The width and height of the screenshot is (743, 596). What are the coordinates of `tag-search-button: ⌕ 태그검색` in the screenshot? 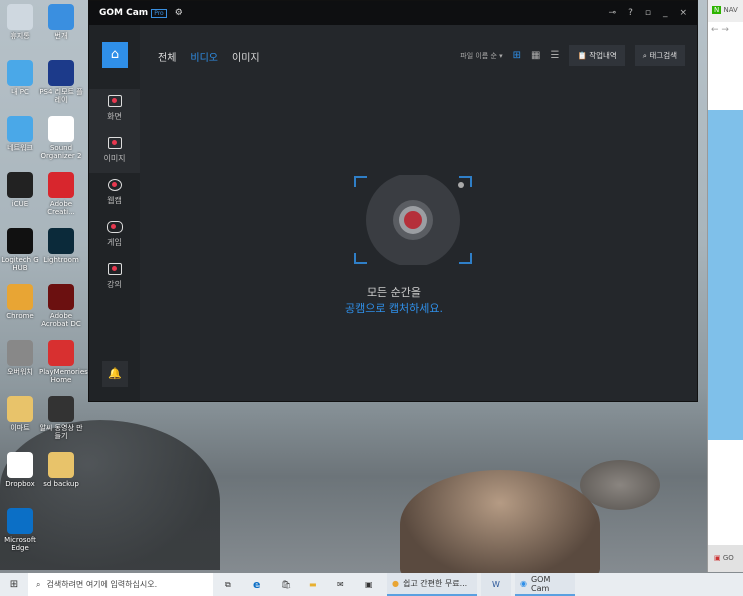 It's located at (659, 55).